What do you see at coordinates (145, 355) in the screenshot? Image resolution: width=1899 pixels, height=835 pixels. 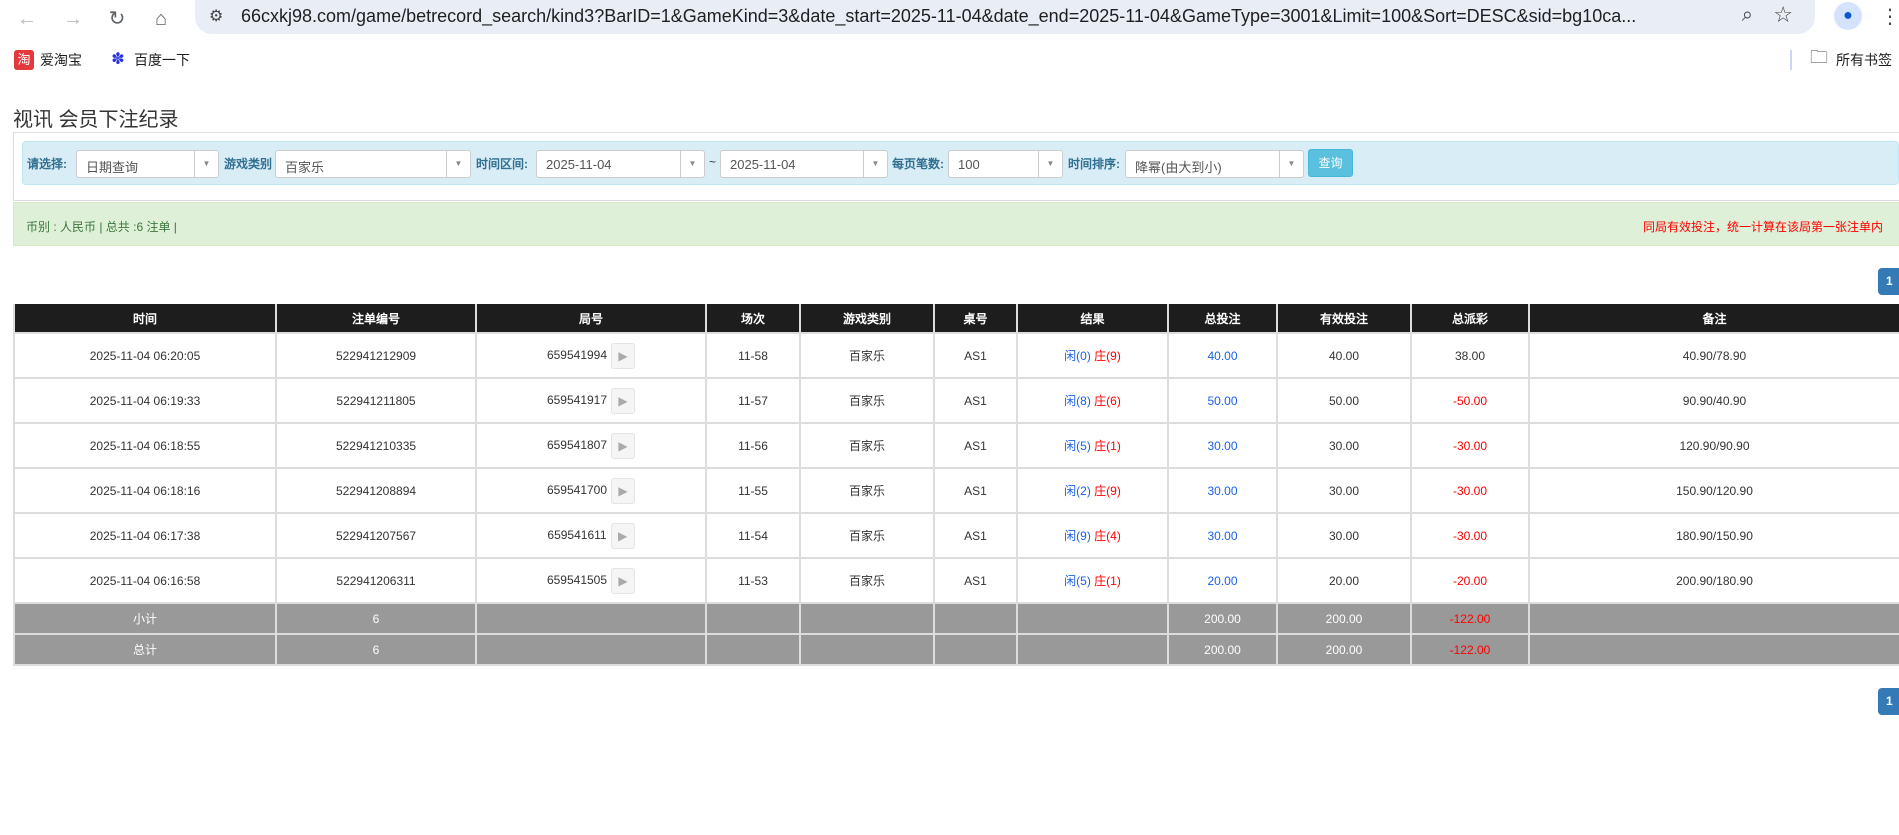 I see `cell-time: 2025-11-04 06:20:05` at bounding box center [145, 355].